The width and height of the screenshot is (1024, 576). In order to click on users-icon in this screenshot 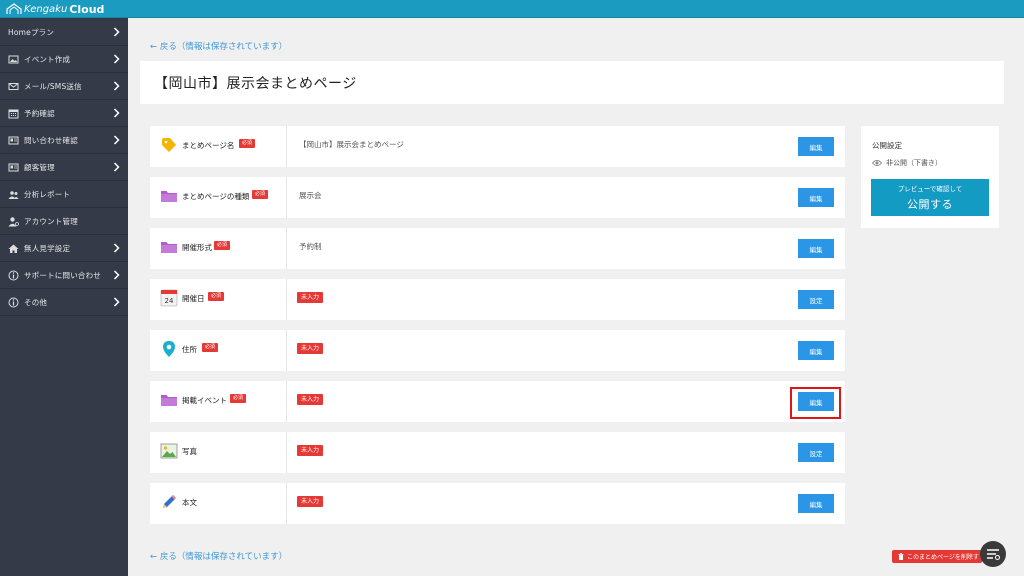, I will do `click(13, 194)`.